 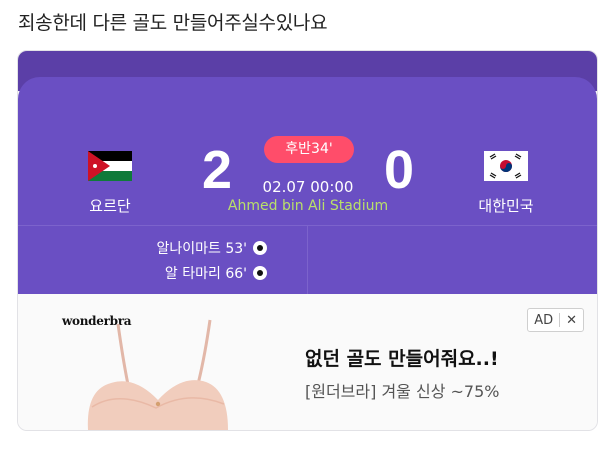 I want to click on scorers-divider, so click(x=307, y=260).